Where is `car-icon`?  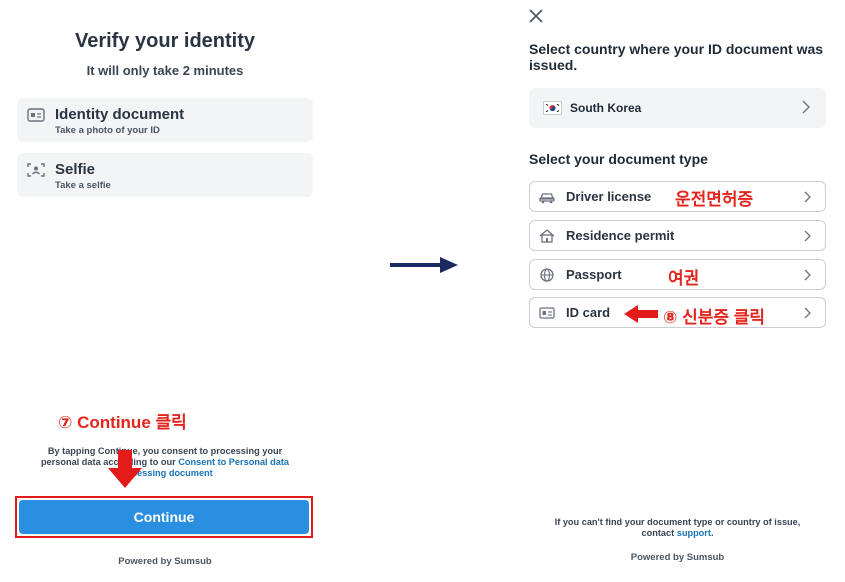 car-icon is located at coordinates (547, 198).